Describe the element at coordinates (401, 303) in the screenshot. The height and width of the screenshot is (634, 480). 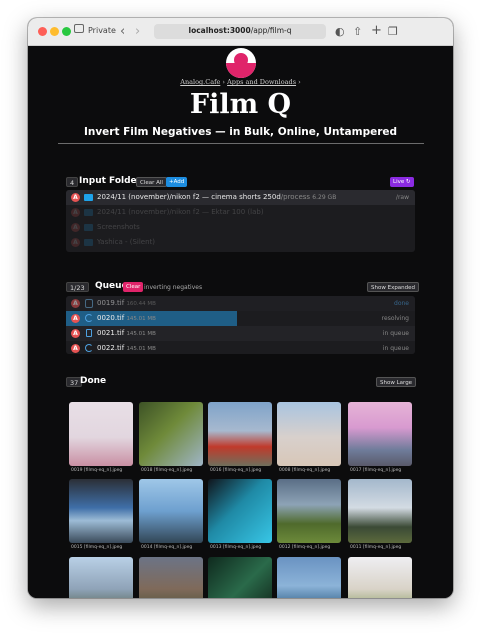
I see `queue-item-status: done` at that location.